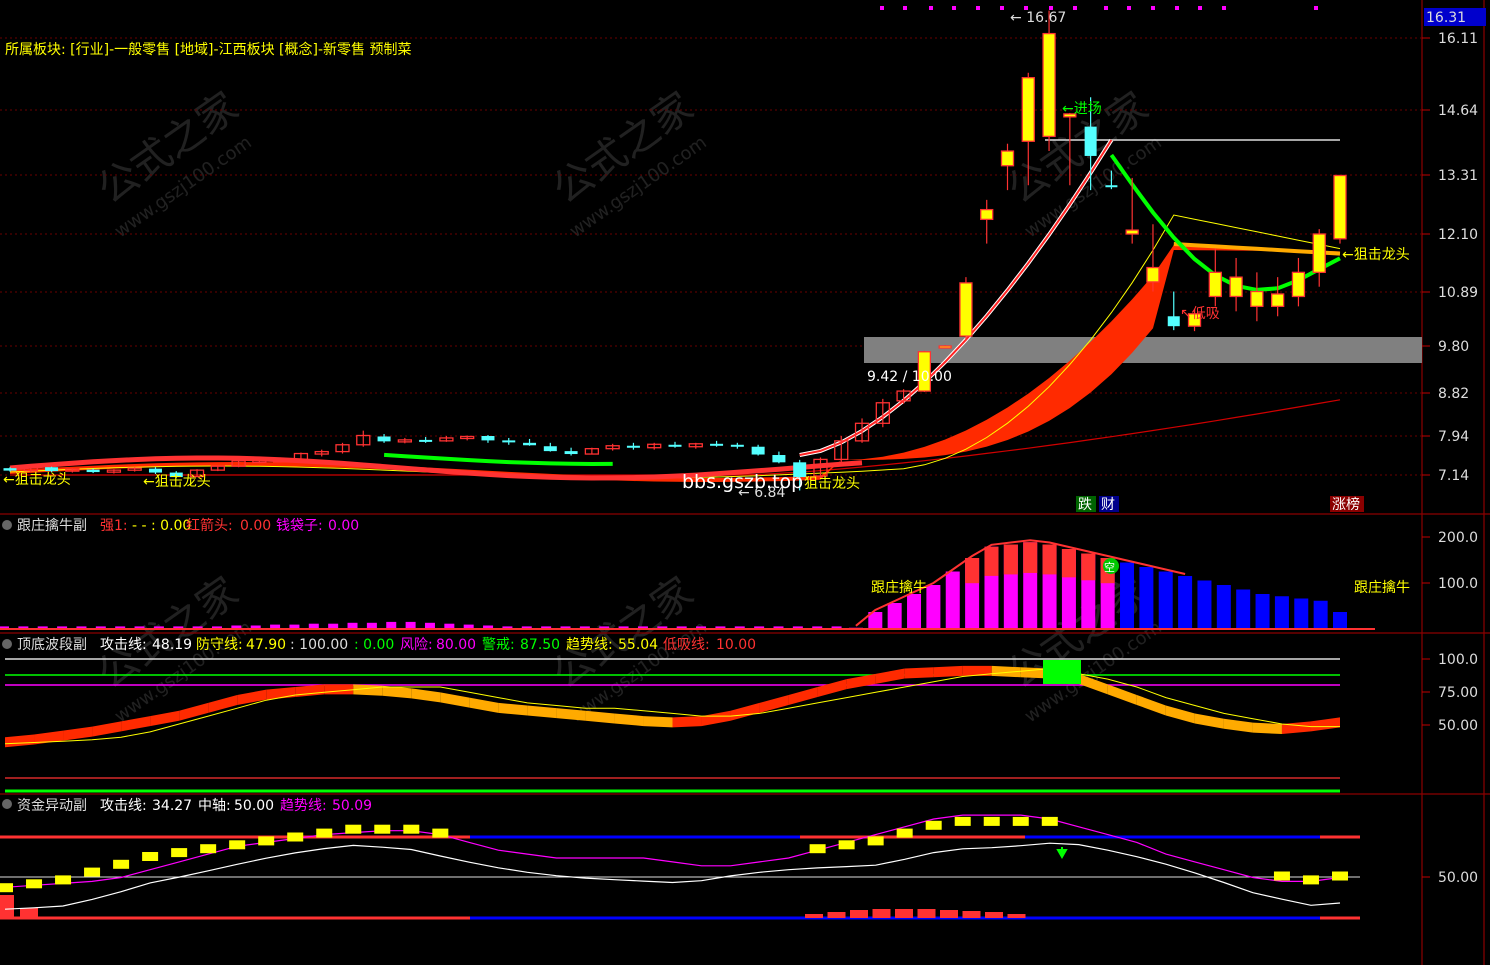 The image size is (1490, 965). What do you see at coordinates (303, 806) in the screenshot?
I see `ind3-trend-label: 趋势线:` at bounding box center [303, 806].